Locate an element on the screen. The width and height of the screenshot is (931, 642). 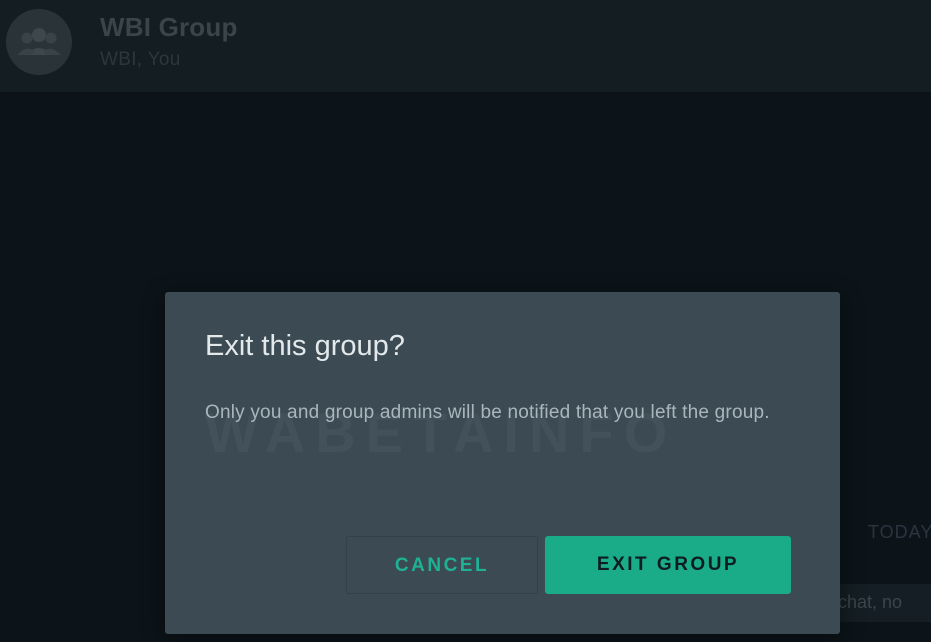
group-avatar is located at coordinates (39, 42).